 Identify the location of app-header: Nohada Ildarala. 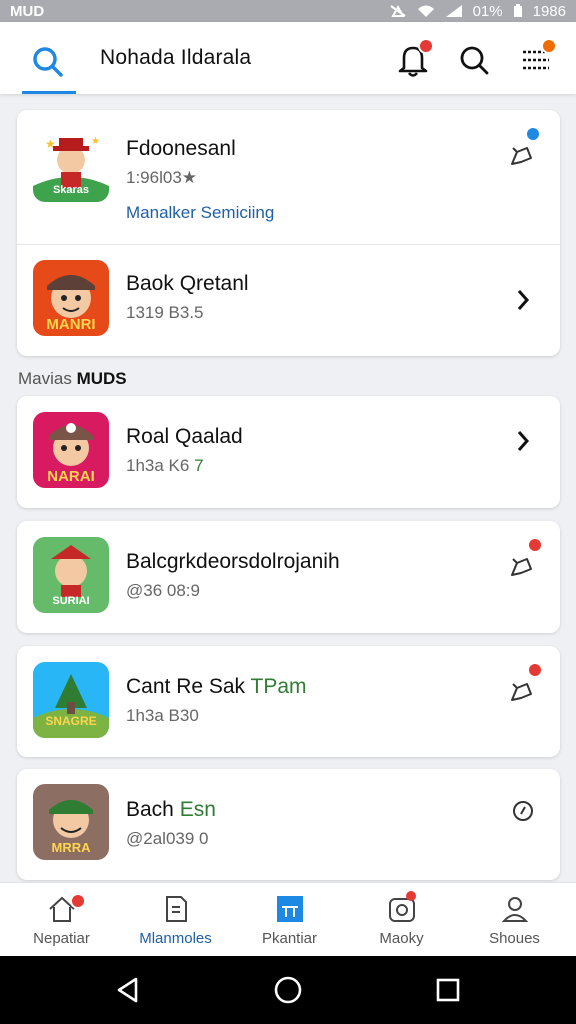
(288, 58).